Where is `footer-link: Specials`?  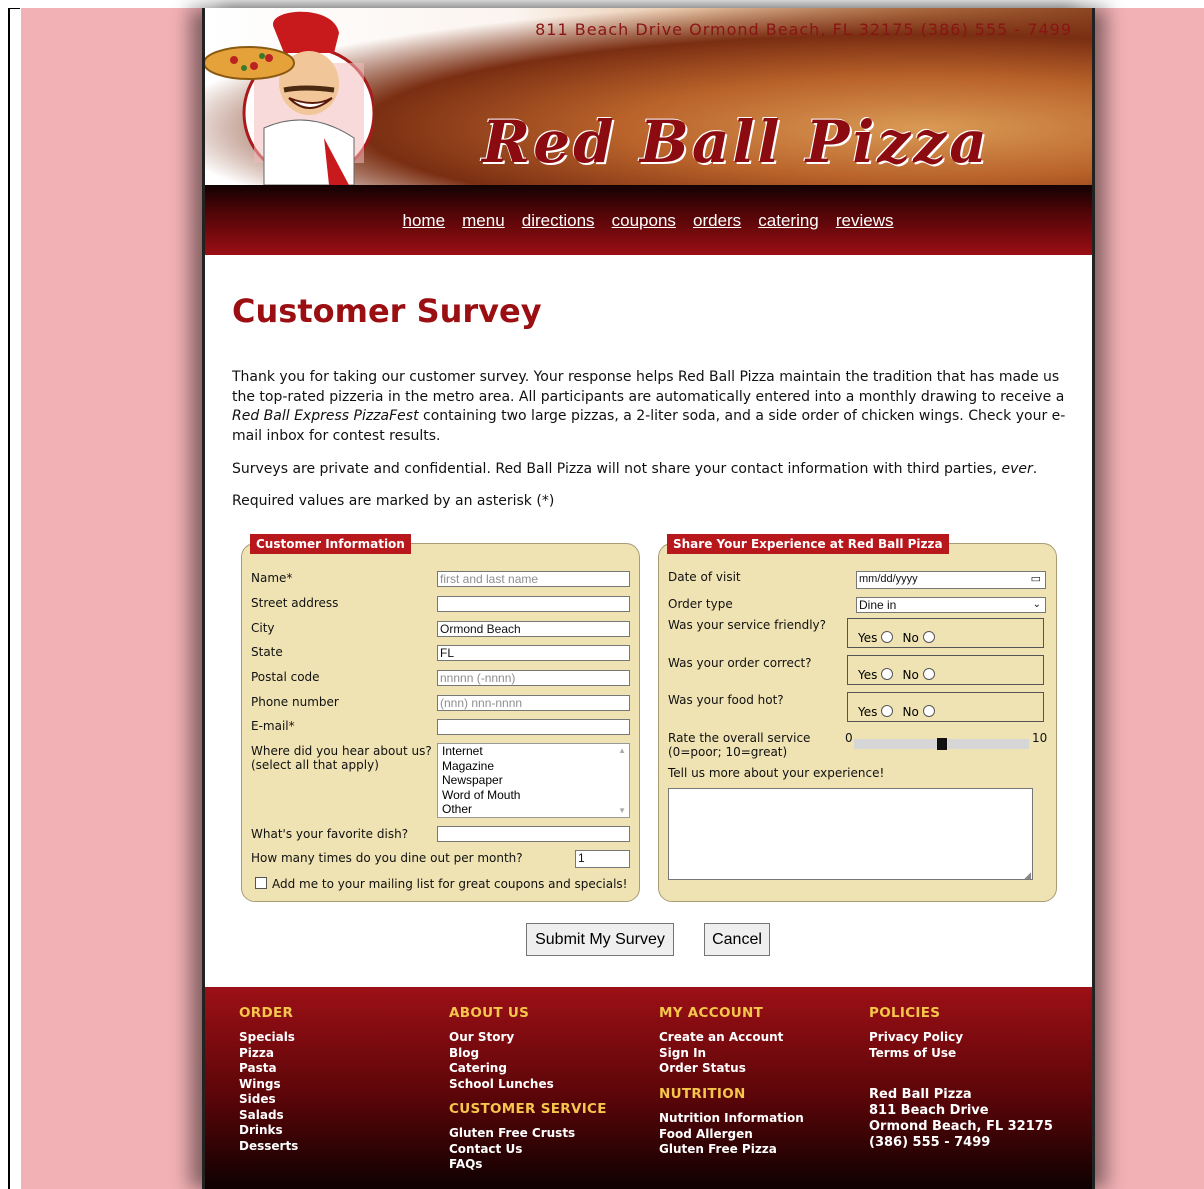 footer-link: Specials is located at coordinates (268, 1038).